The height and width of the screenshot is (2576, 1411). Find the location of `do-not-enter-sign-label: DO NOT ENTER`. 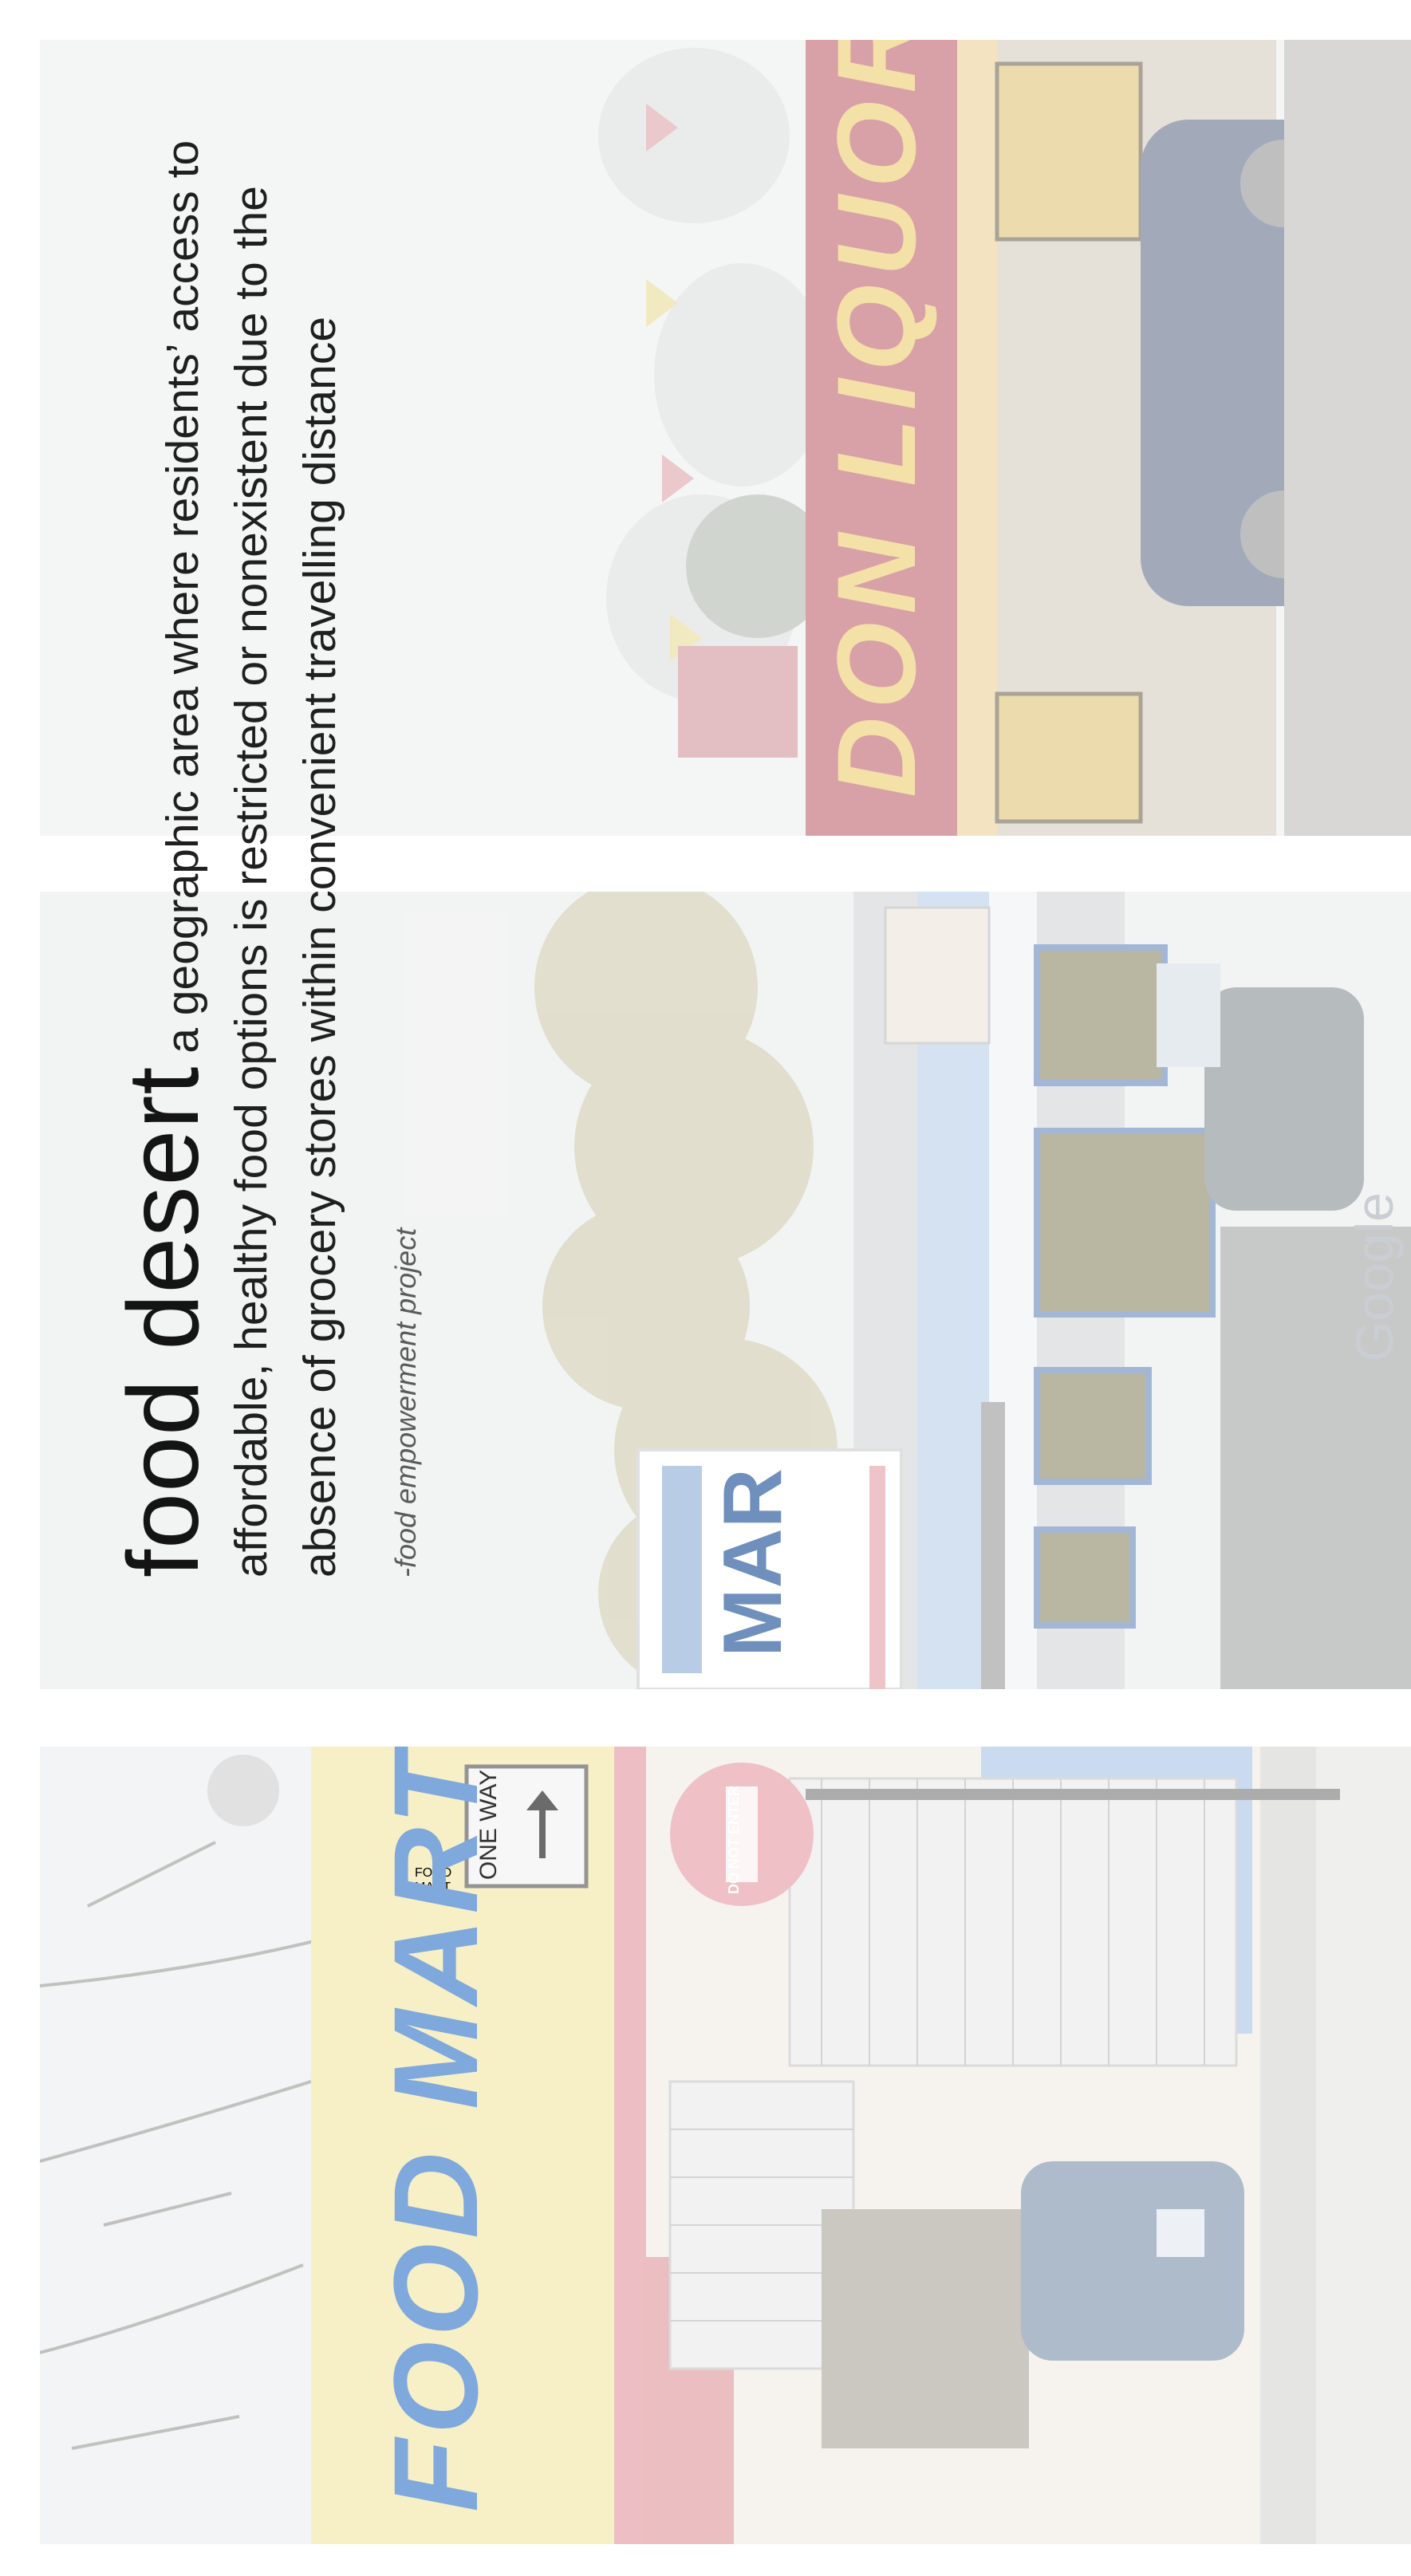

do-not-enter-sign-label: DO NOT ENTER is located at coordinates (735, 1840).